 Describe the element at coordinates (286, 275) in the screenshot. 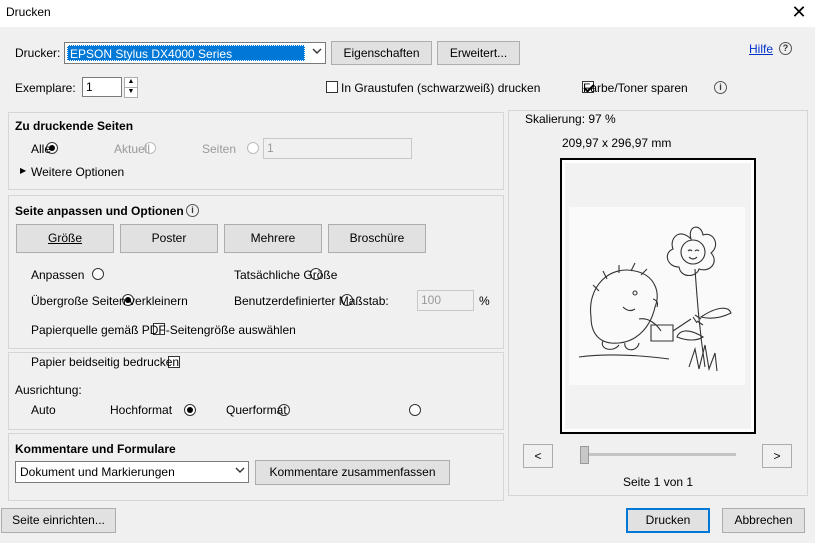

I see `radio-actual-size-label: Tatsächliche Größe` at that location.